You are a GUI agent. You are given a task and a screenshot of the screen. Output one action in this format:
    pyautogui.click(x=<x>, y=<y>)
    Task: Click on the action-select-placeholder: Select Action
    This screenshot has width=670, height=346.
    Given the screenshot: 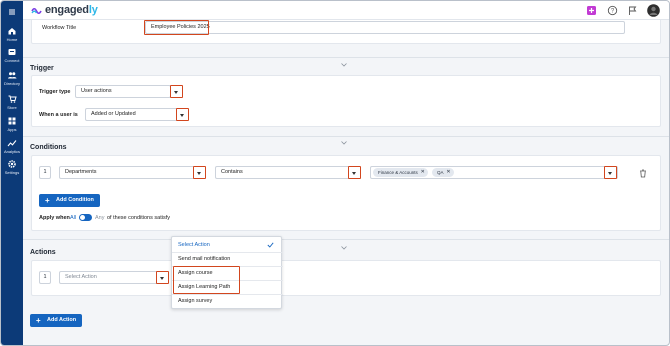 What is the action you would take?
    pyautogui.click(x=81, y=277)
    